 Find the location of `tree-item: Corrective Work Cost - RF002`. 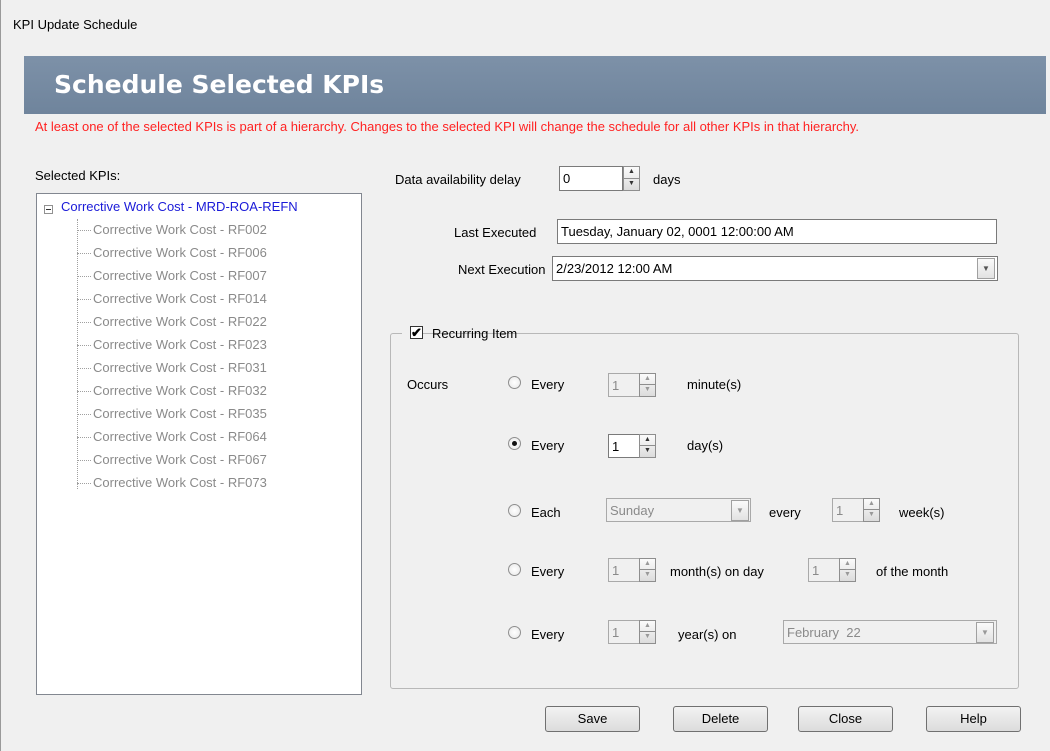

tree-item: Corrective Work Cost - RF002 is located at coordinates (172, 233).